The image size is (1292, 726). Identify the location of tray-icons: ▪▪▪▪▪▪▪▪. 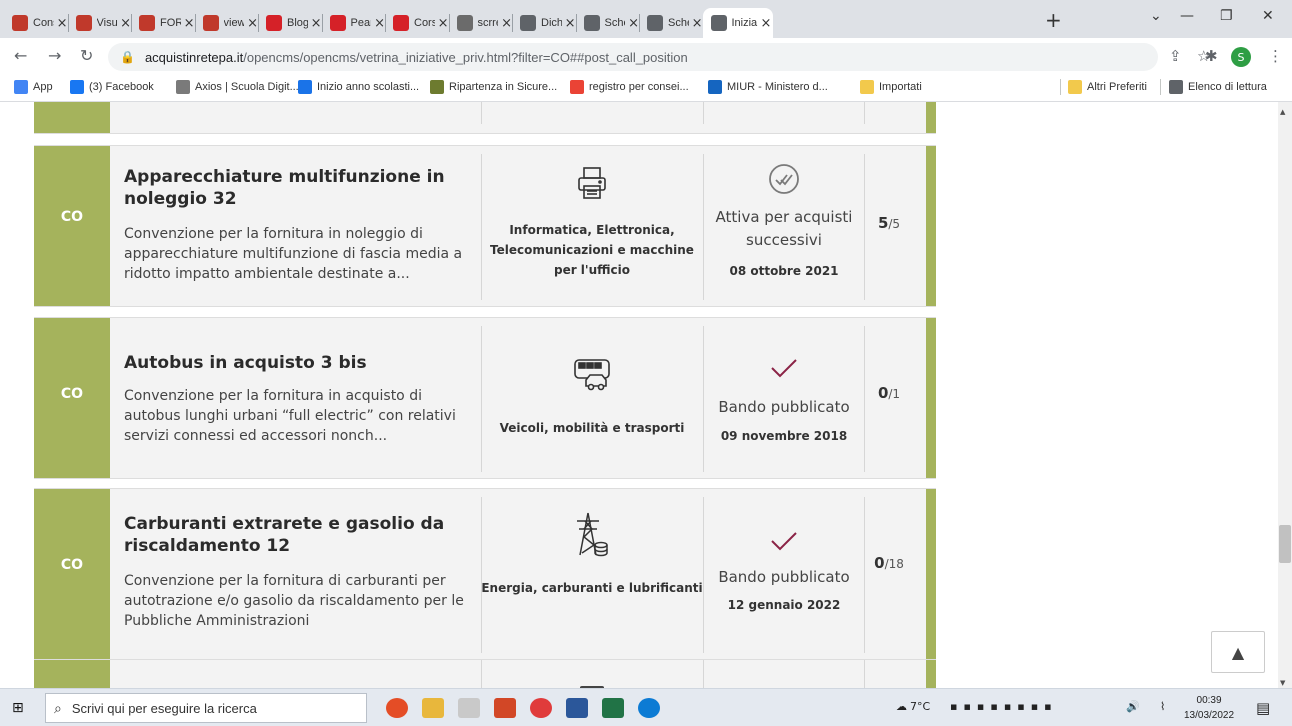
(1004, 706).